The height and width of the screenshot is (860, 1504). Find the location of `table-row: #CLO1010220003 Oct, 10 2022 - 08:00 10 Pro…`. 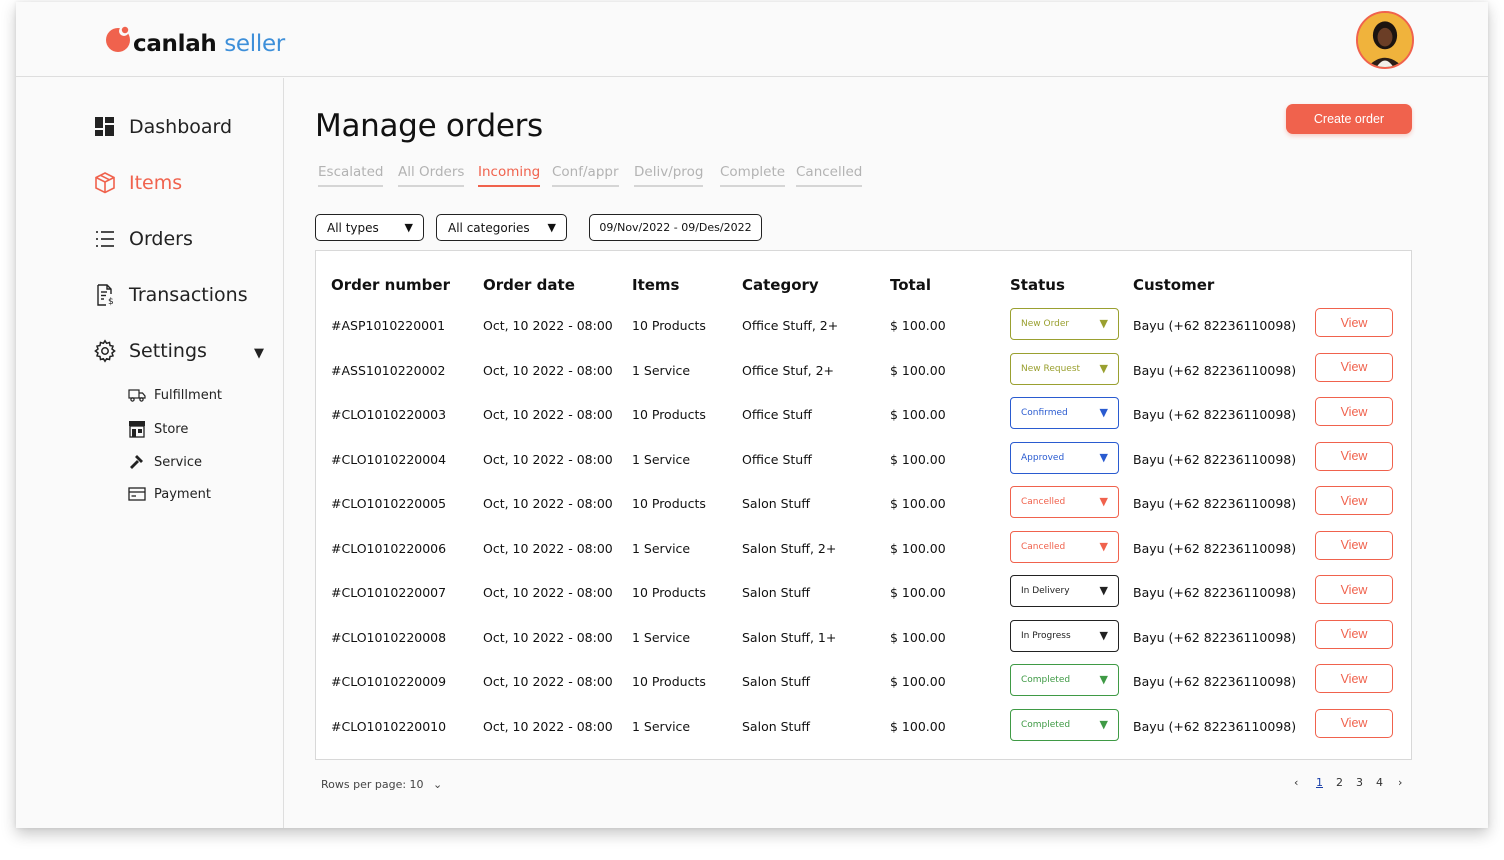

table-row: #CLO1010220003 Oct, 10 2022 - 08:00 10 Pro… is located at coordinates (863, 419).